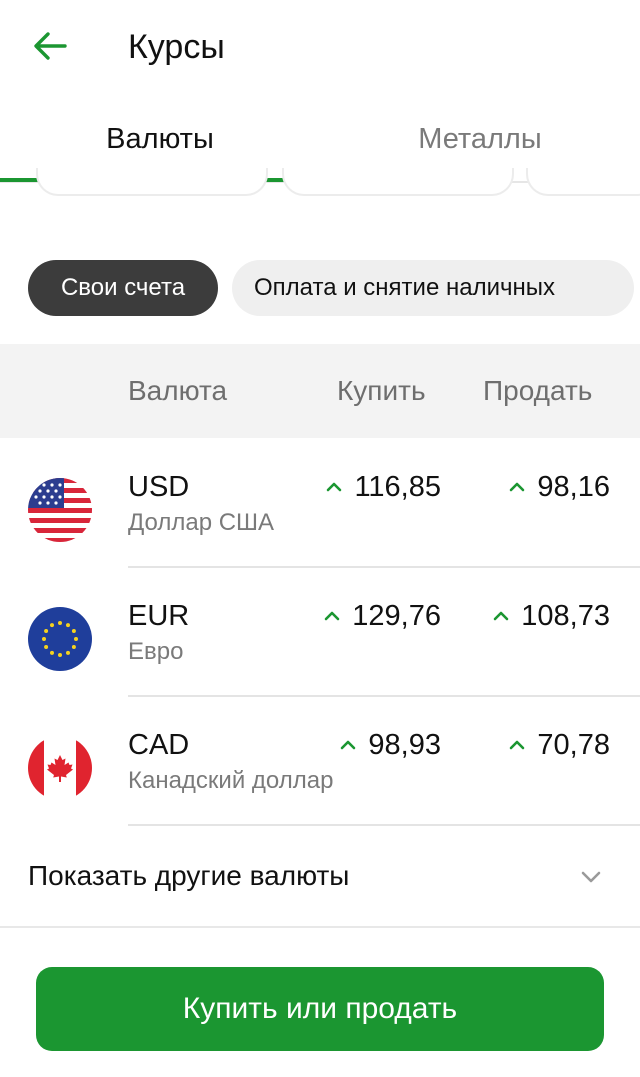  What do you see at coordinates (320, 762) in the screenshot?
I see `table-row: CAD Канадский доллар 98,93 70,78` at bounding box center [320, 762].